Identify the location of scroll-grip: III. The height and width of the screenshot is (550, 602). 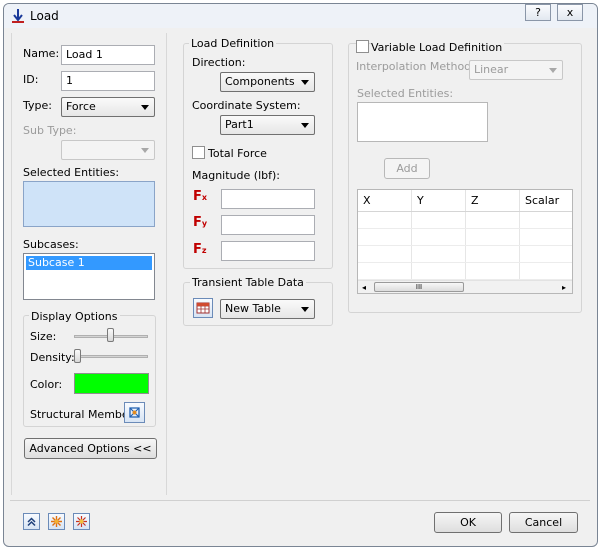
(419, 287).